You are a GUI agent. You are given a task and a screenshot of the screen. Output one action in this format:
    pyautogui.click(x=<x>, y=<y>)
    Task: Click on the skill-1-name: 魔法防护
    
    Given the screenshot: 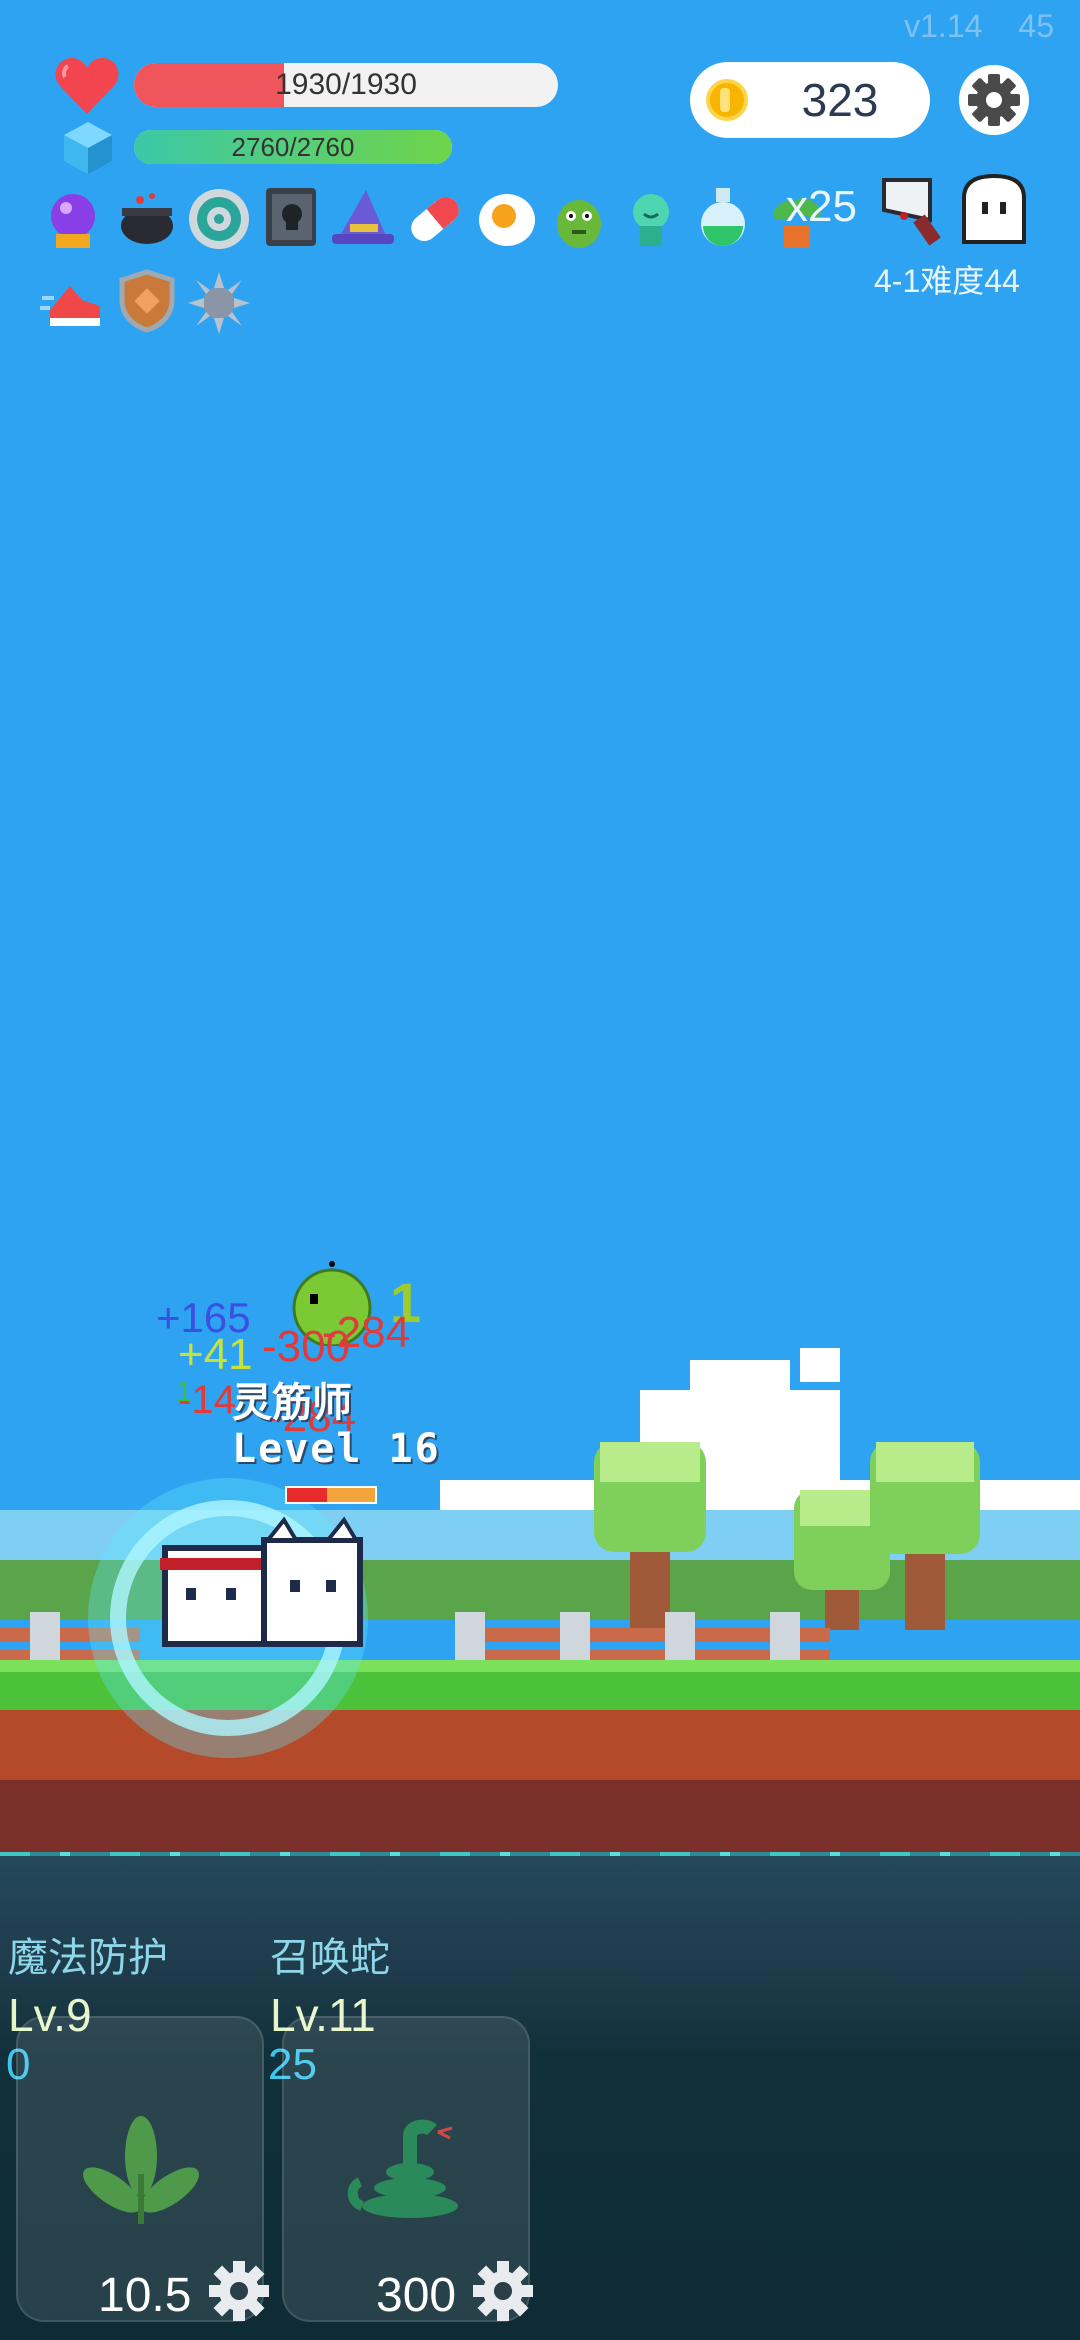 What is the action you would take?
    pyautogui.click(x=88, y=1958)
    